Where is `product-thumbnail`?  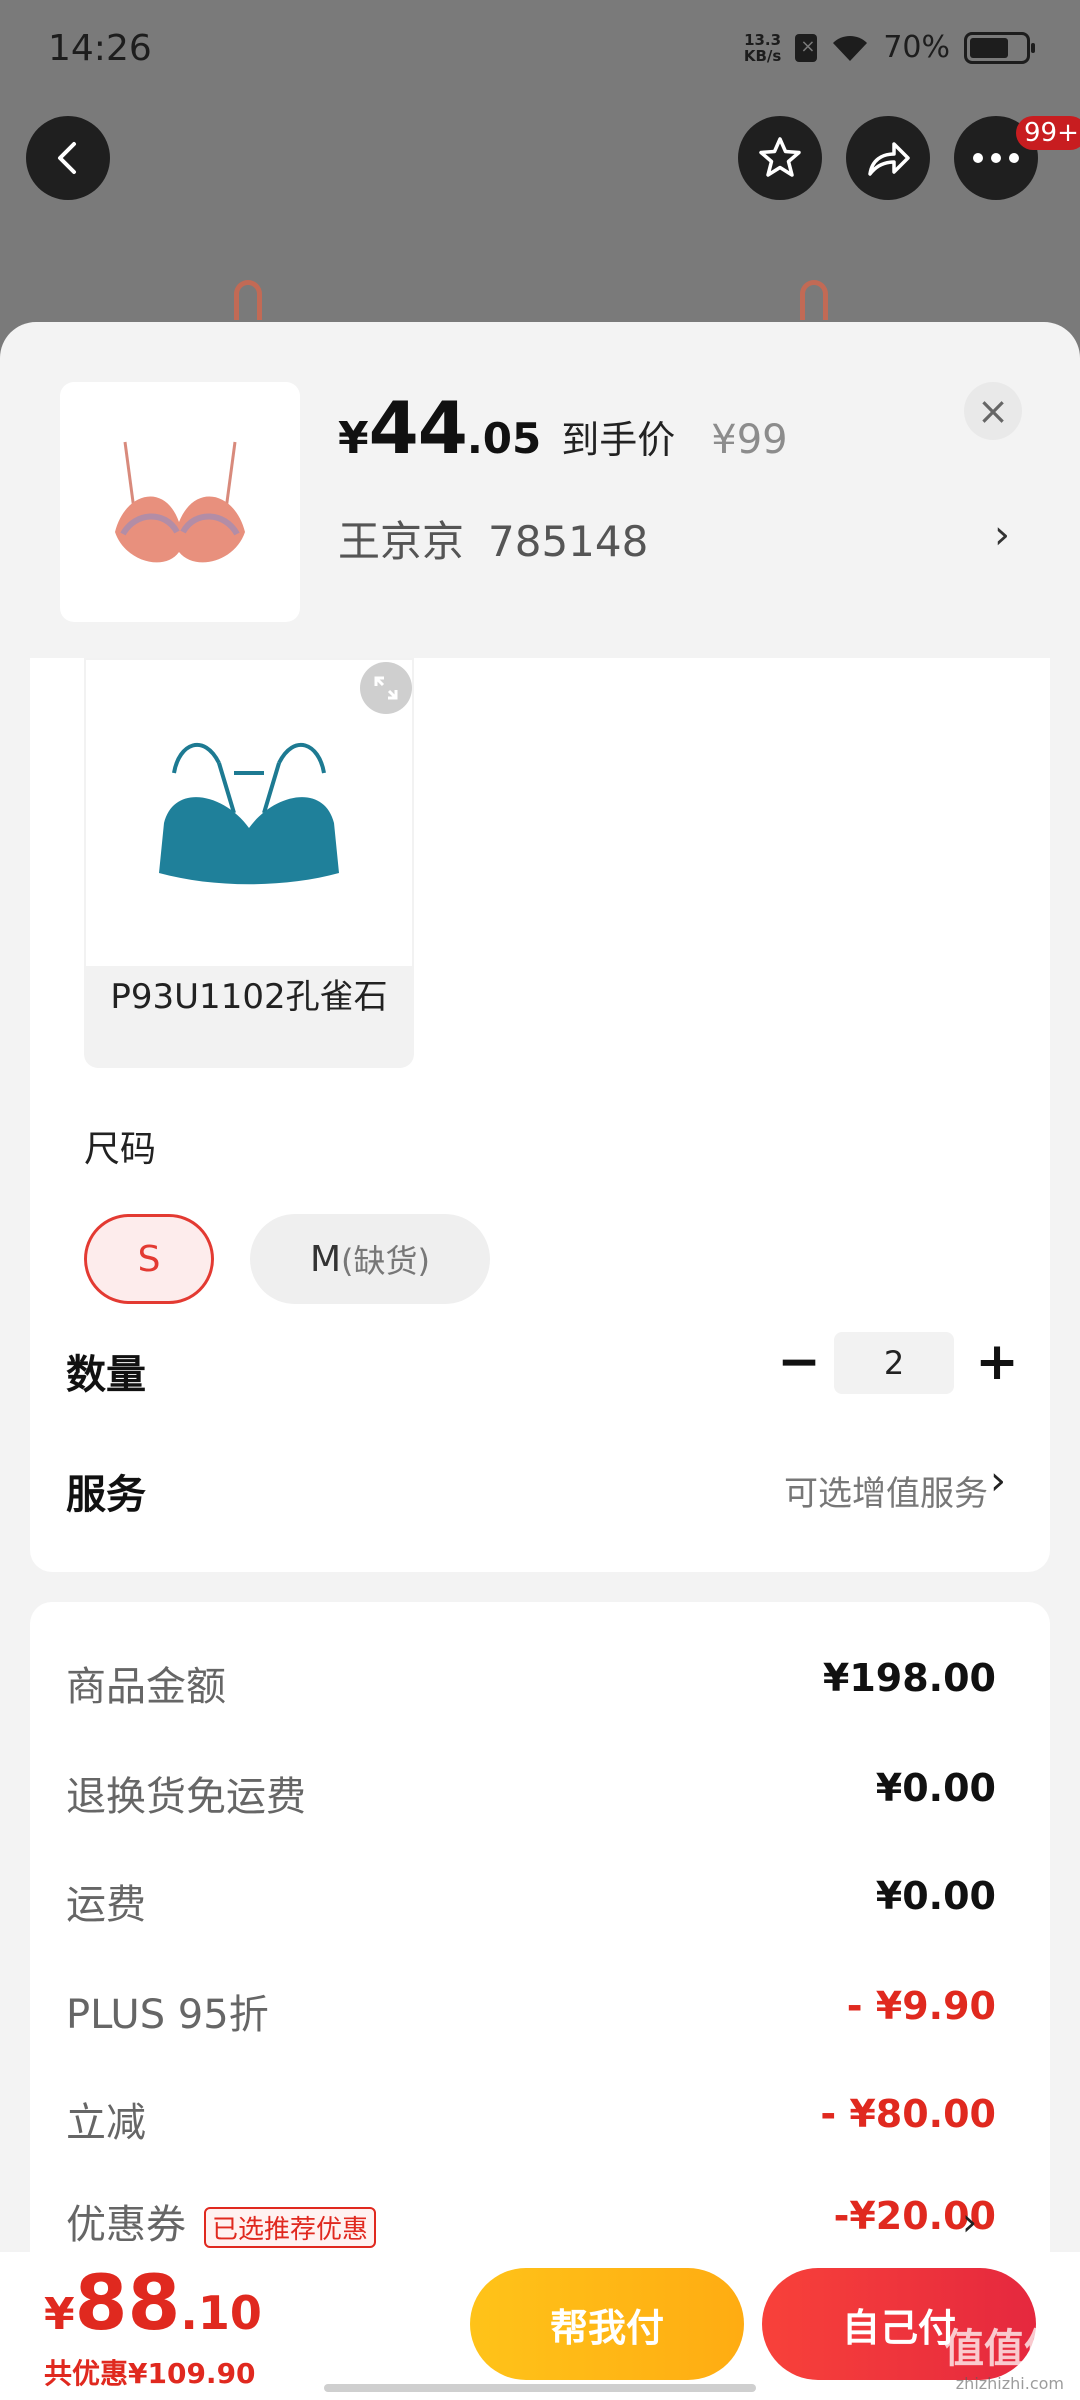 product-thumbnail is located at coordinates (180, 502).